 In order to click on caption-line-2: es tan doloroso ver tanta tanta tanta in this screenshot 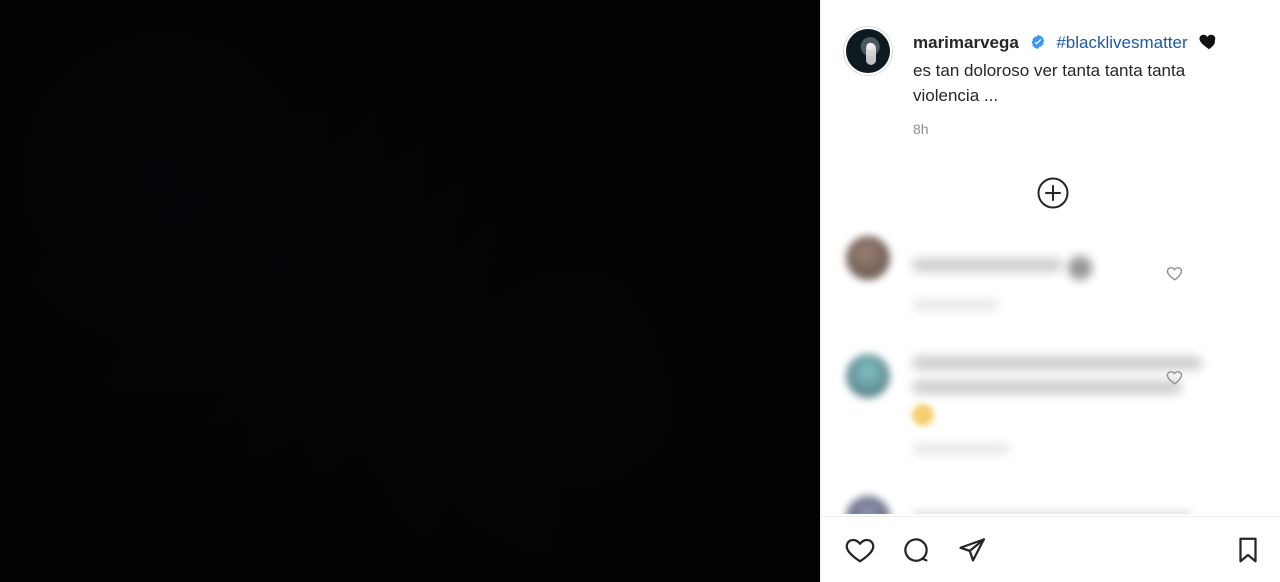, I will do `click(1049, 70)`.